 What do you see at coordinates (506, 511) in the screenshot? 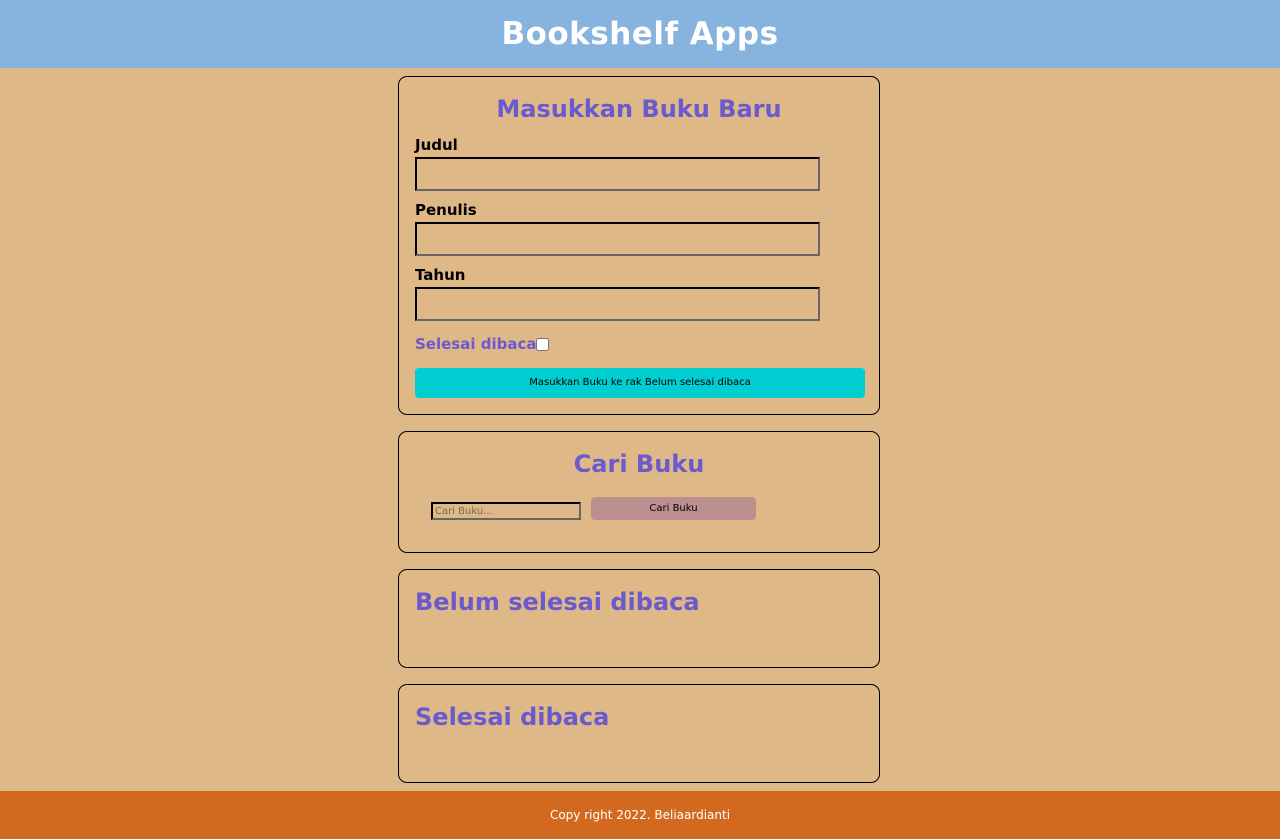
I see `search-input` at bounding box center [506, 511].